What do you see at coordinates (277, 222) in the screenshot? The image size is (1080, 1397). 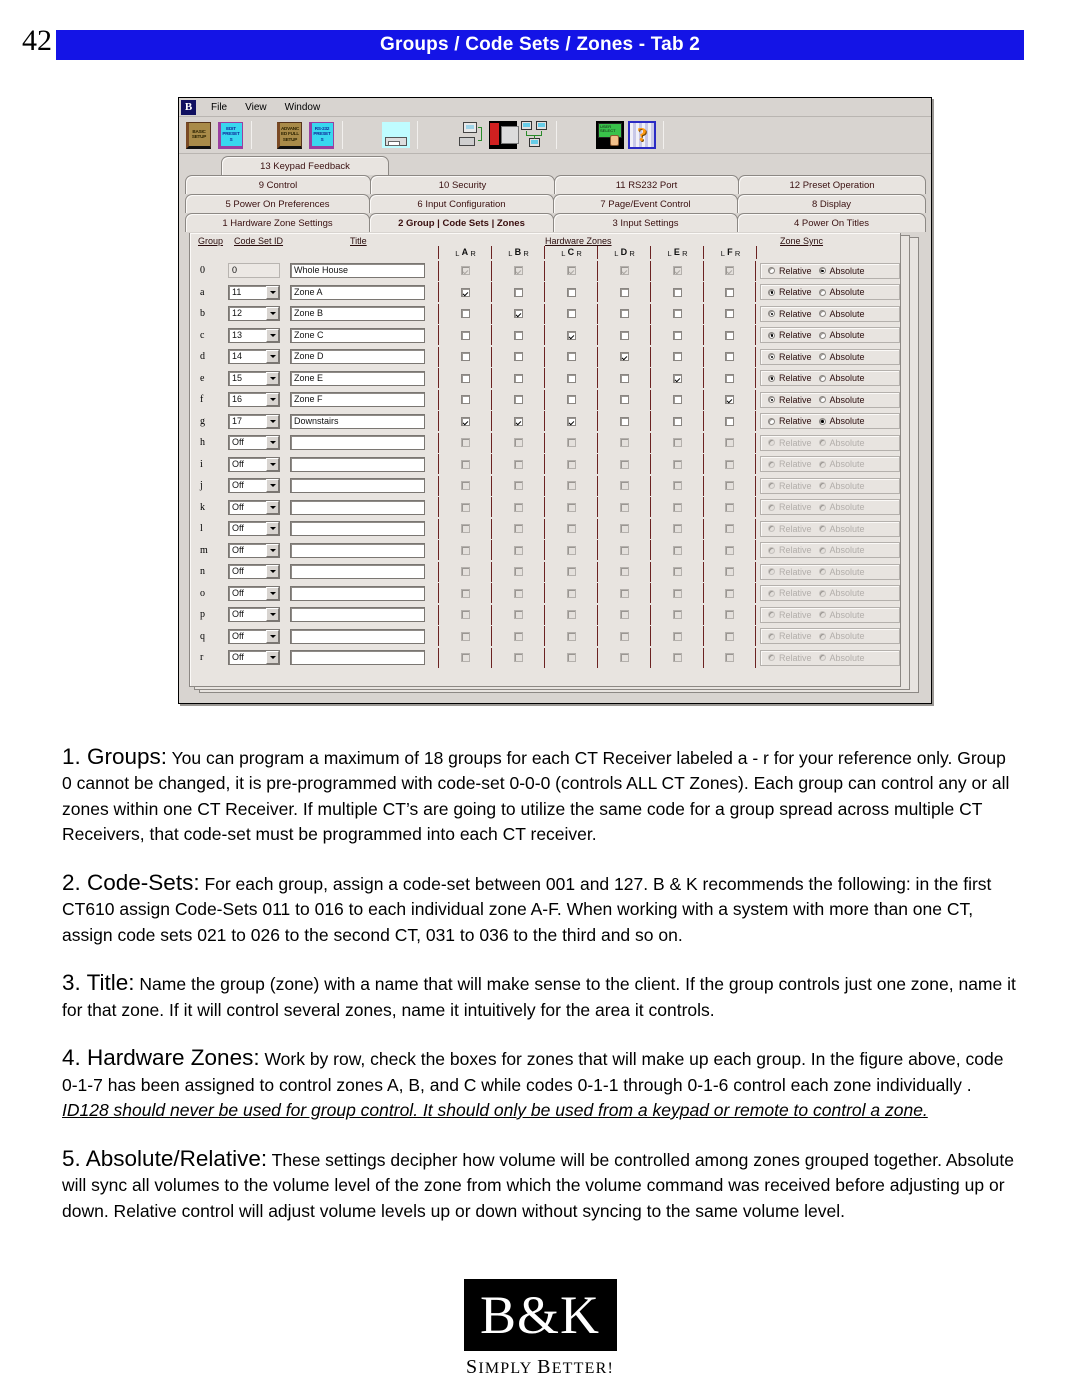 I see `tab-hardware-zone-settings: 1 Hardware Zone Settings` at bounding box center [277, 222].